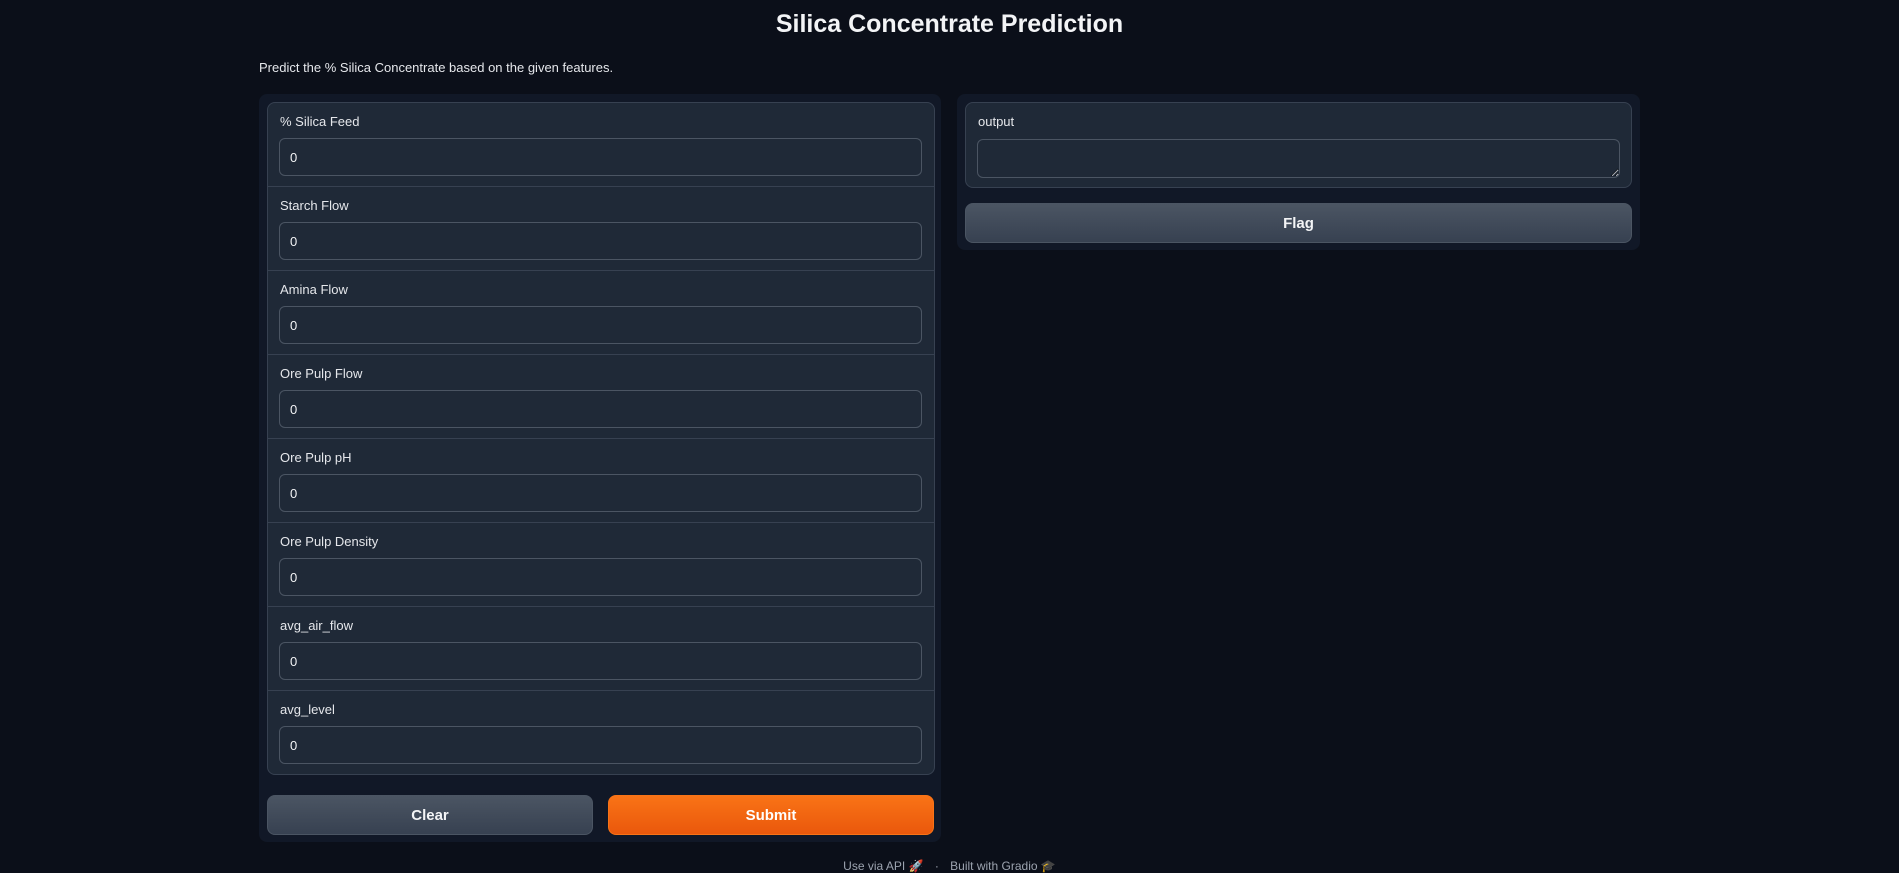  I want to click on field-label: avg_level, so click(307, 709).